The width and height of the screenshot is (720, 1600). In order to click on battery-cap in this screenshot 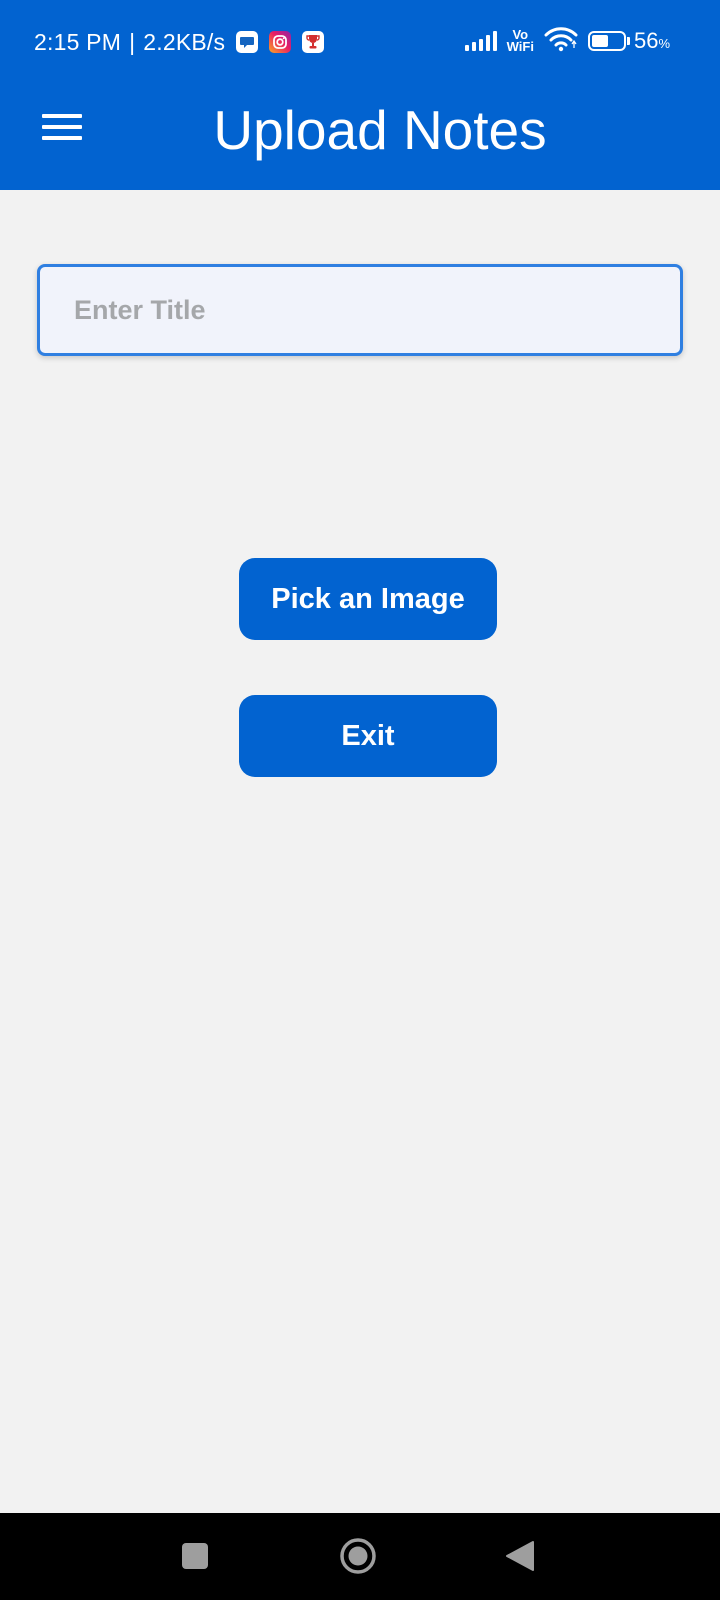, I will do `click(628, 41)`.